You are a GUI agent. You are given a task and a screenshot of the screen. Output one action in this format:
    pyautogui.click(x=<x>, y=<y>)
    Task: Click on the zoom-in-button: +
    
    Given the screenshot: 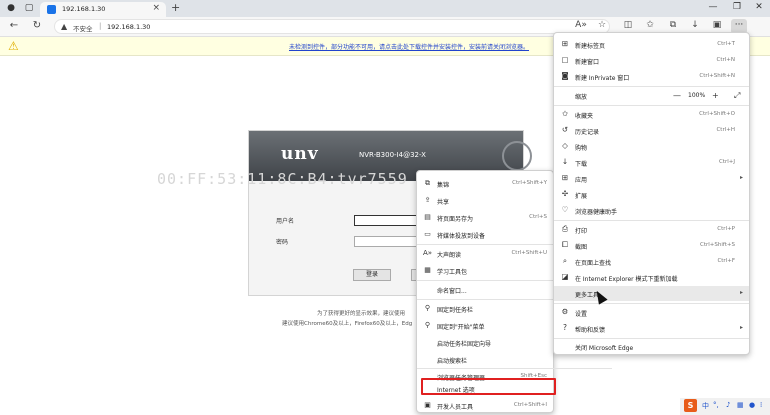 What is the action you would take?
    pyautogui.click(x=715, y=95)
    